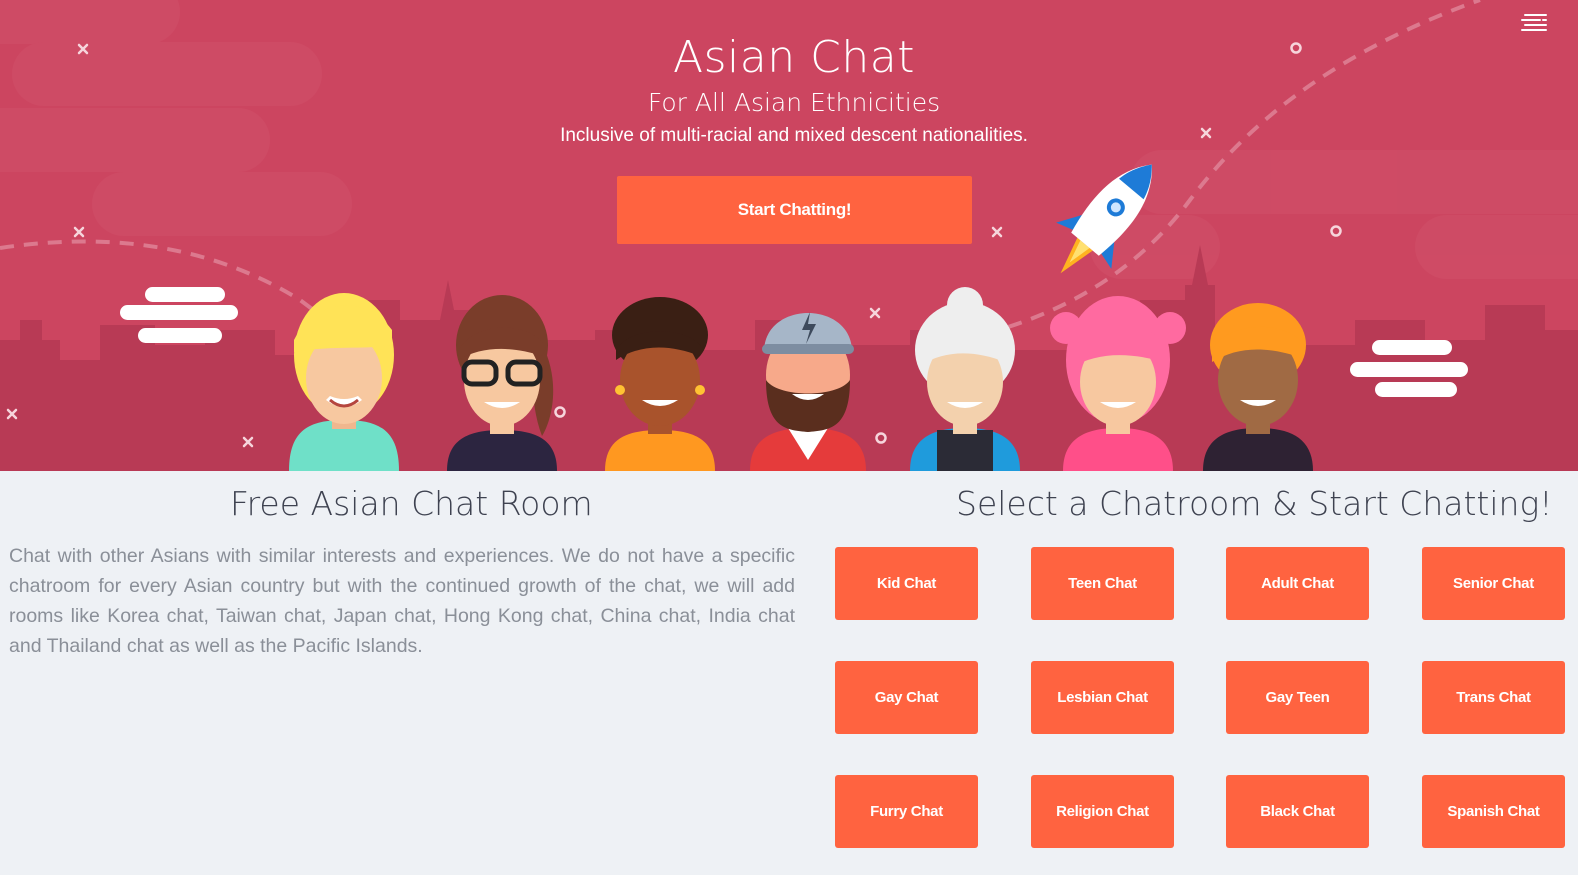  I want to click on adult-chat-button: Adult Chat, so click(1297, 583).